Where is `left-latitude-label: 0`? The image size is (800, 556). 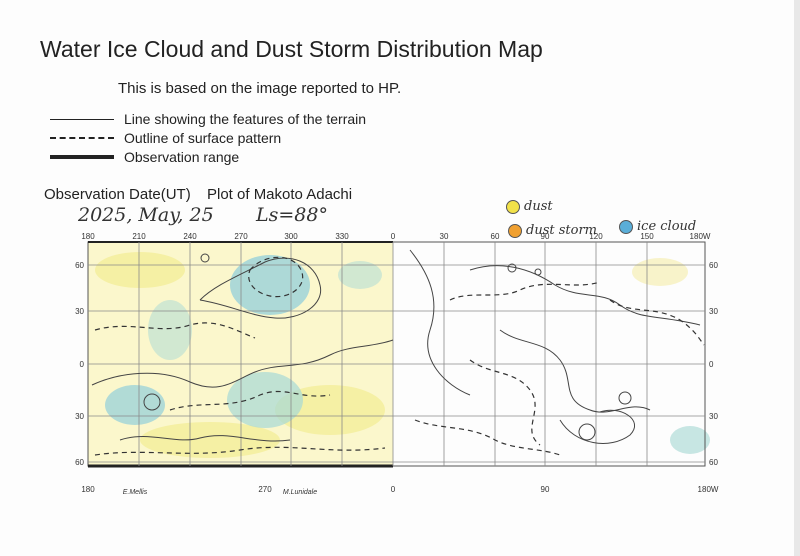 left-latitude-label: 0 is located at coordinates (82, 364).